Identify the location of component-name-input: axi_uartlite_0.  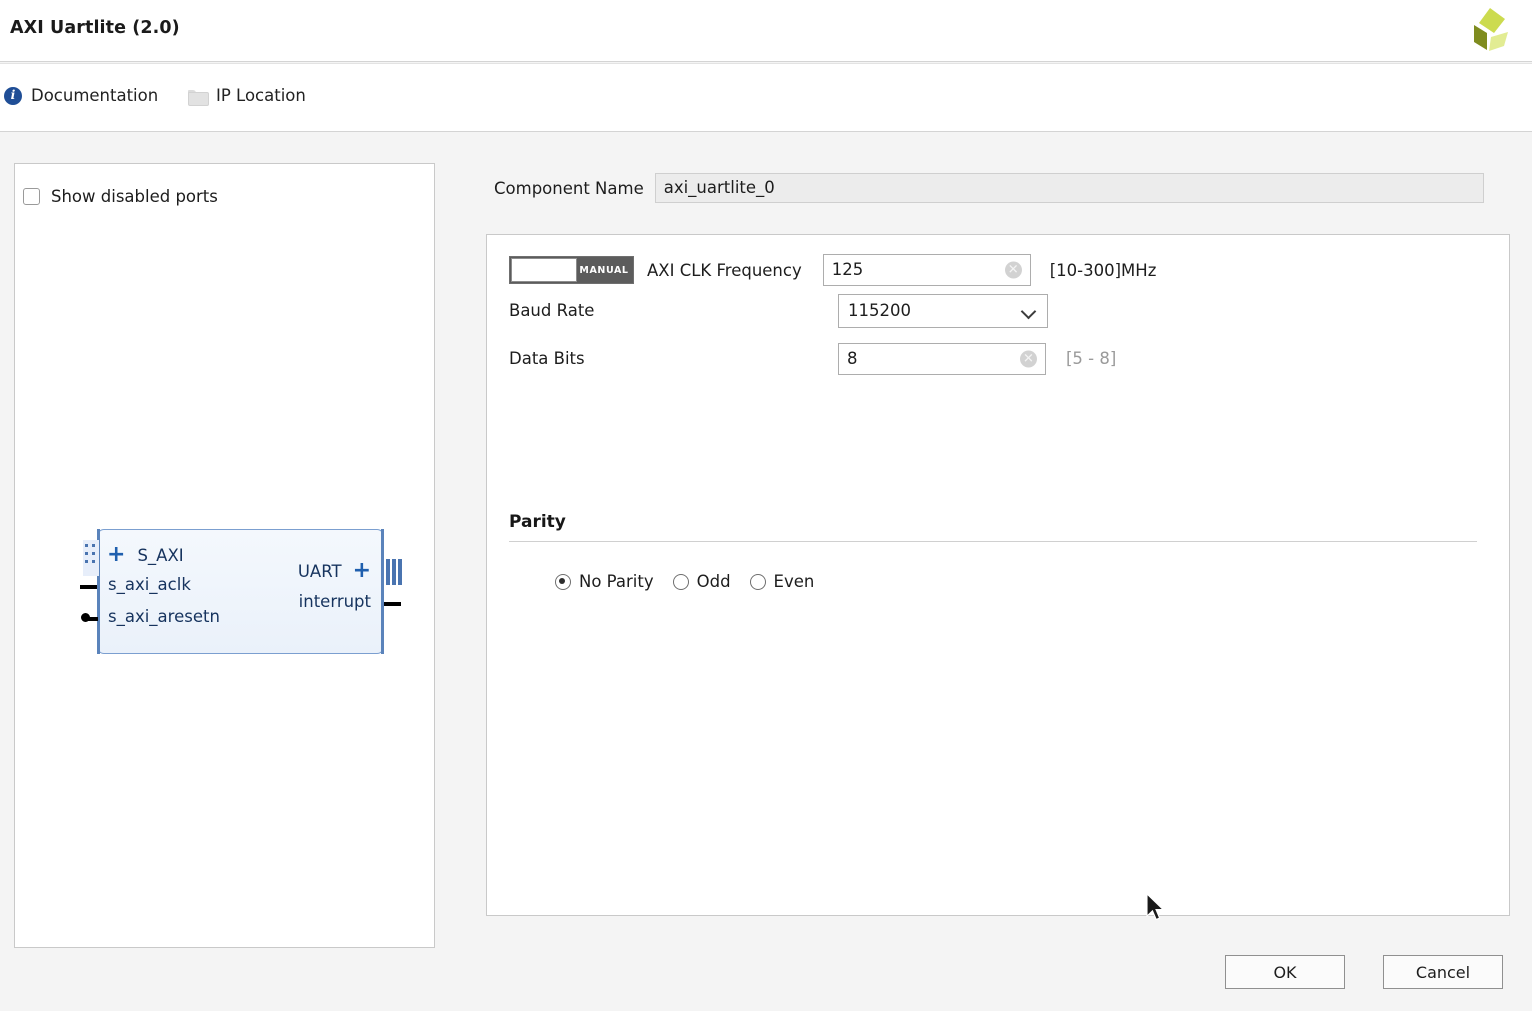
(1069, 188).